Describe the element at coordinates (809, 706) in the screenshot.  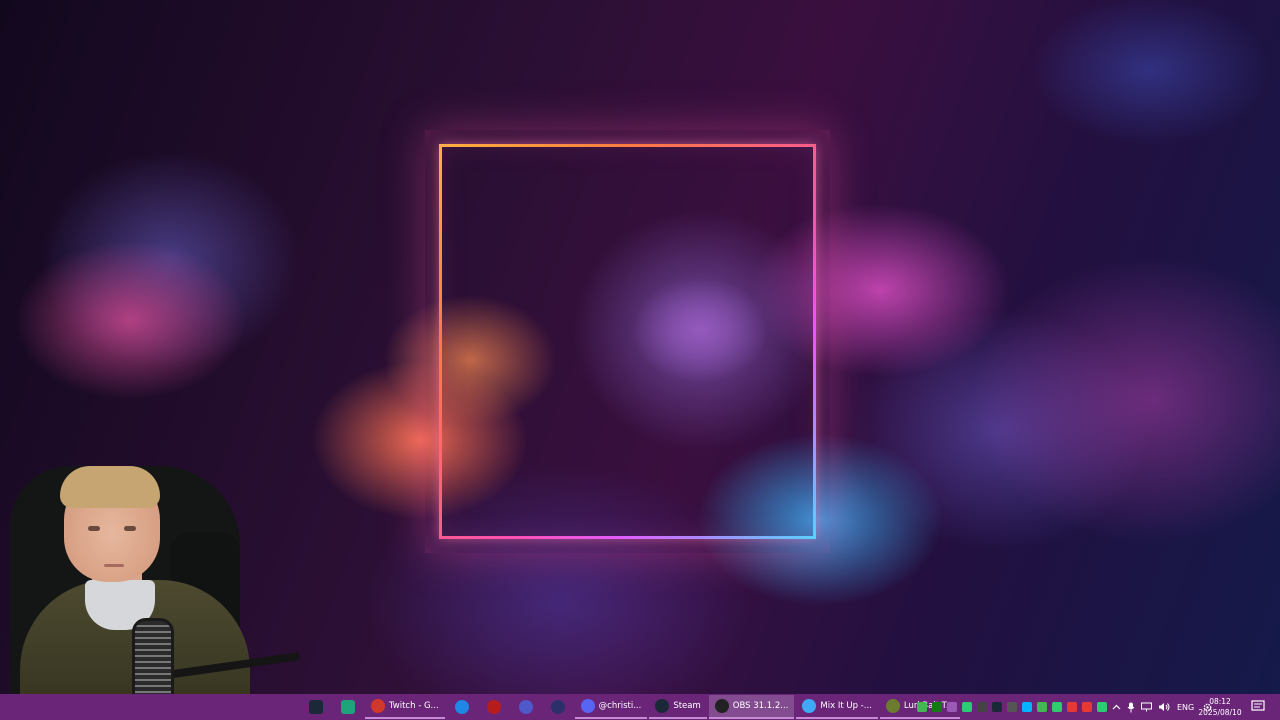
I see `mixitup-icon` at that location.